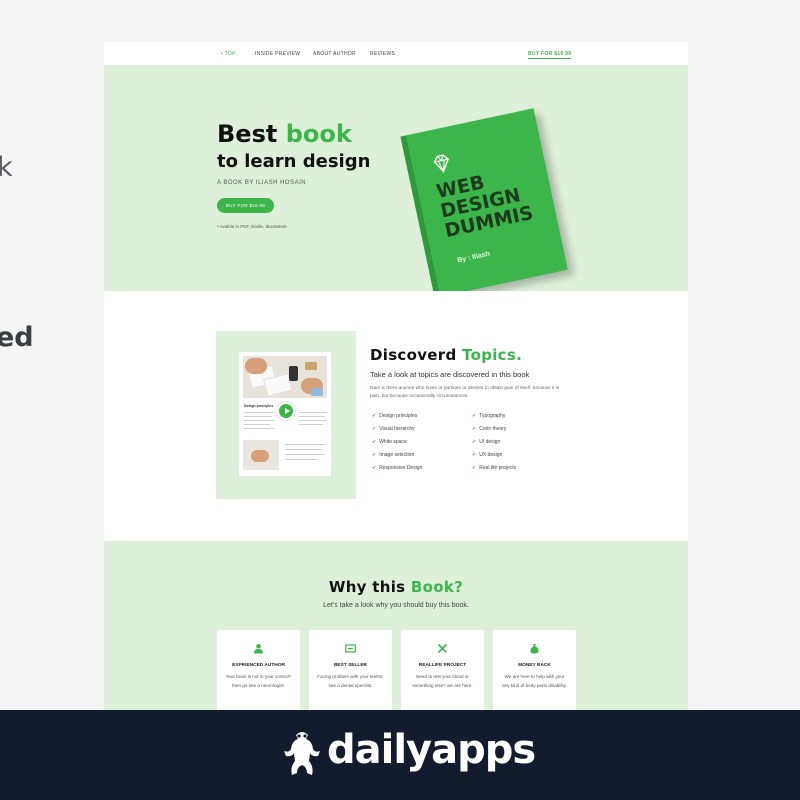 This screenshot has width=800, height=800. I want to click on preview-page-card: Design principles, so click(285, 414).